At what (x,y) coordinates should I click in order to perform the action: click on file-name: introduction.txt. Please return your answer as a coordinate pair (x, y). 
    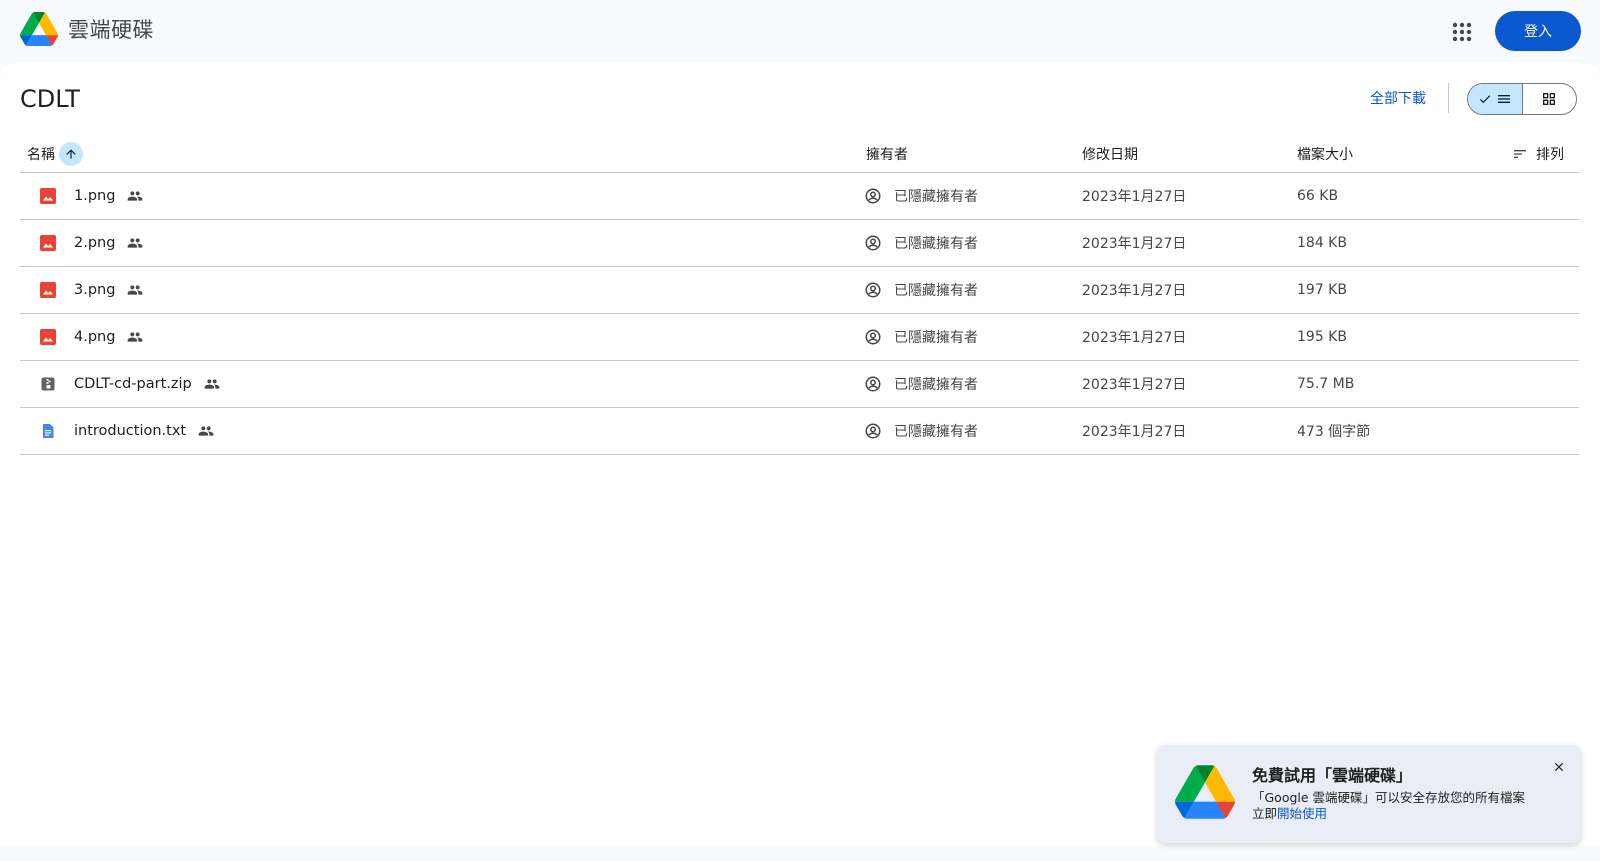
    Looking at the image, I should click on (130, 431).